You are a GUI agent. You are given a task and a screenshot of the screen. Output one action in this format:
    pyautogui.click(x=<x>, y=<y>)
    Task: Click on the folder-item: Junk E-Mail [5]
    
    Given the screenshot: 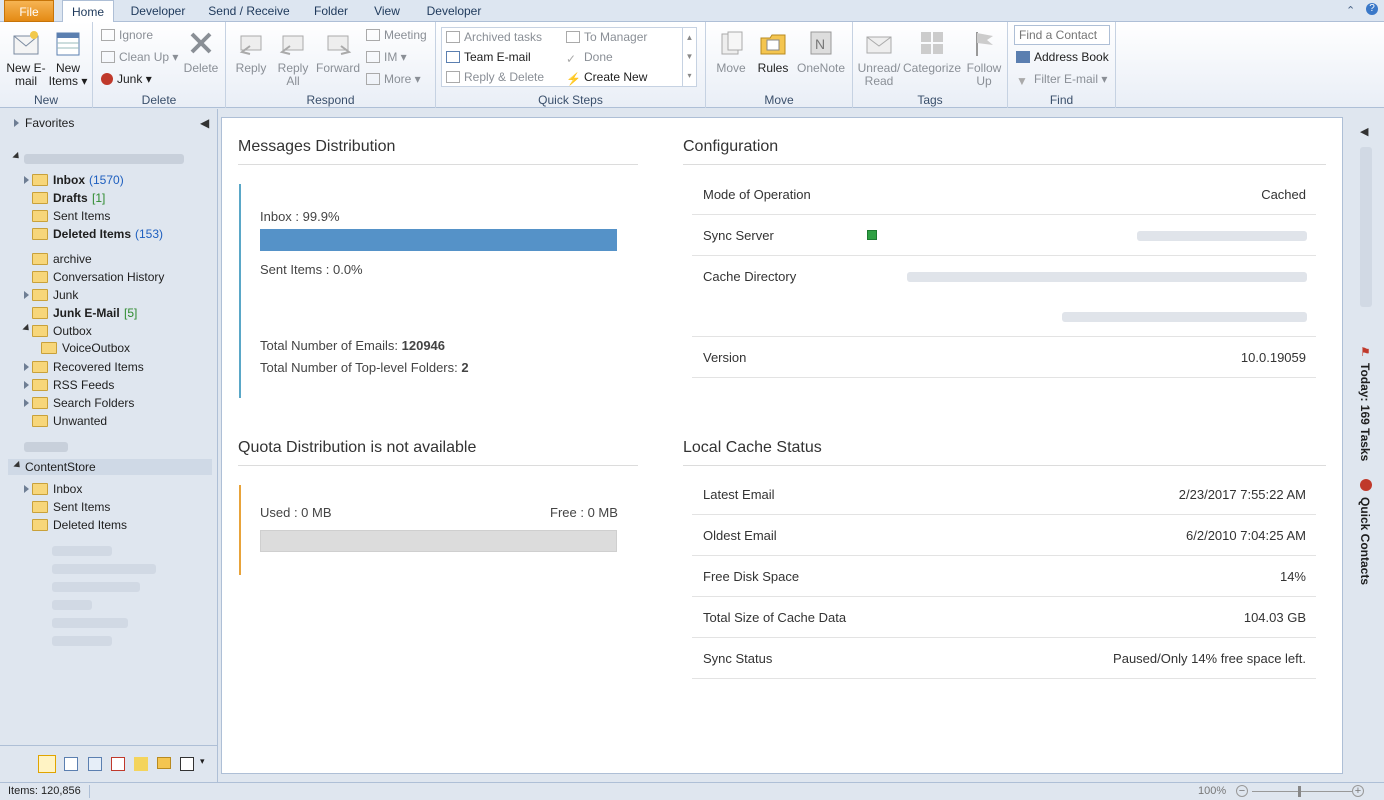 What is the action you would take?
    pyautogui.click(x=108, y=313)
    